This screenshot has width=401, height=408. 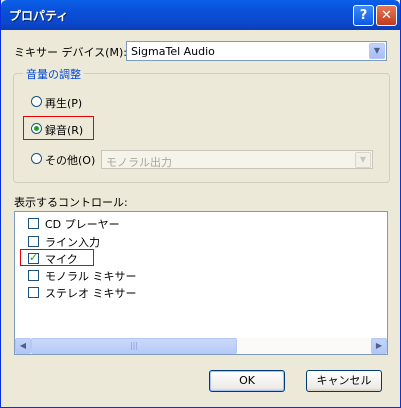 I want to click on list-item-label: ライン入力, so click(x=72, y=242).